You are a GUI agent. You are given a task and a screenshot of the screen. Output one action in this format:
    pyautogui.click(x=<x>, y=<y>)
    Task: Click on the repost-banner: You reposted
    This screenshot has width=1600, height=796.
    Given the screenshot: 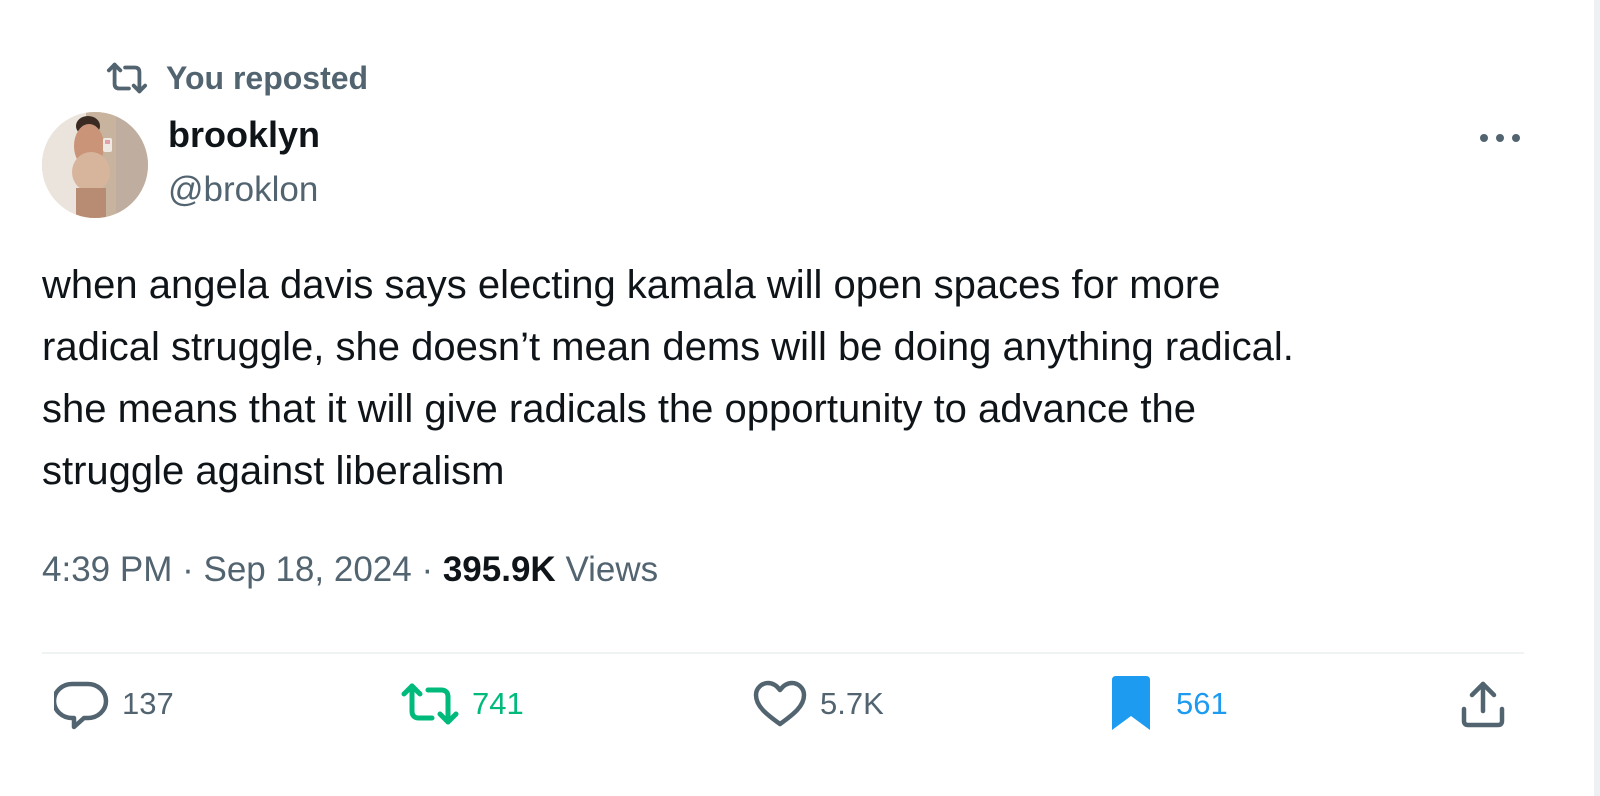 What is the action you would take?
    pyautogui.click(x=237, y=78)
    